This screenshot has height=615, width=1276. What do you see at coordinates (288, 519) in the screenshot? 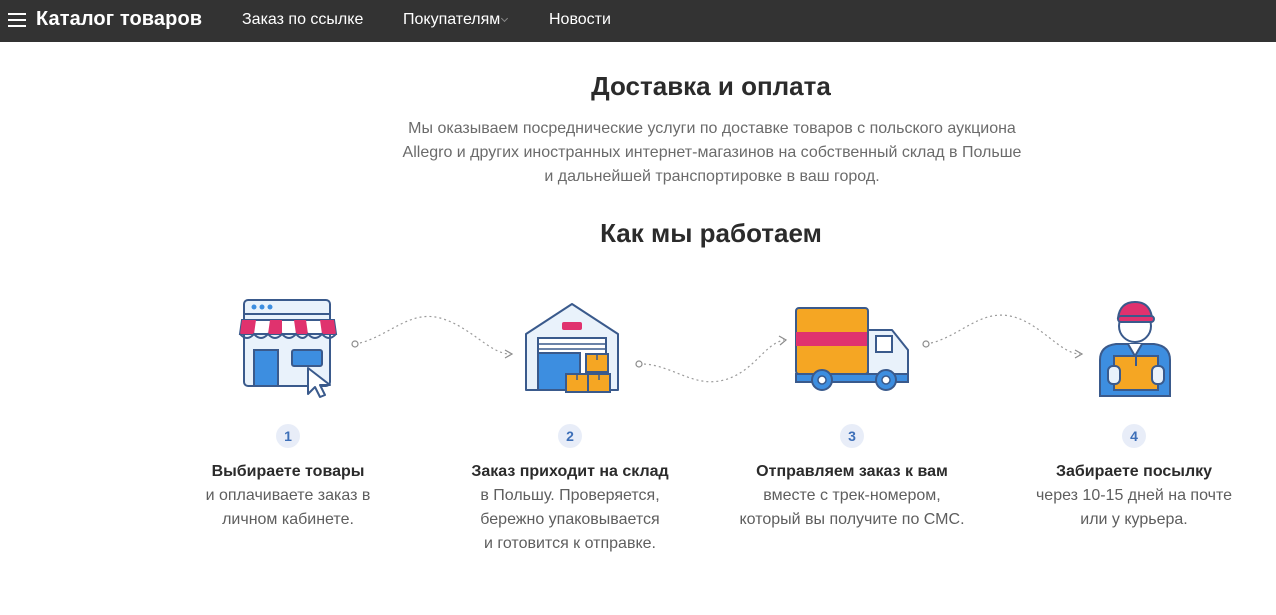
I see `step-desc-line: личном кабинете.` at bounding box center [288, 519].